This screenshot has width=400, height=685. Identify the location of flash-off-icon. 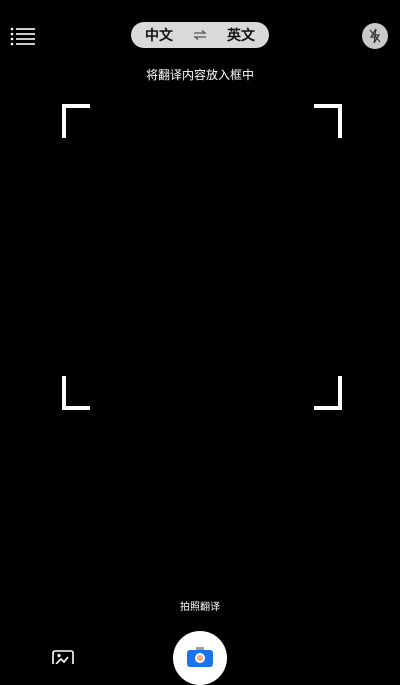
(375, 36).